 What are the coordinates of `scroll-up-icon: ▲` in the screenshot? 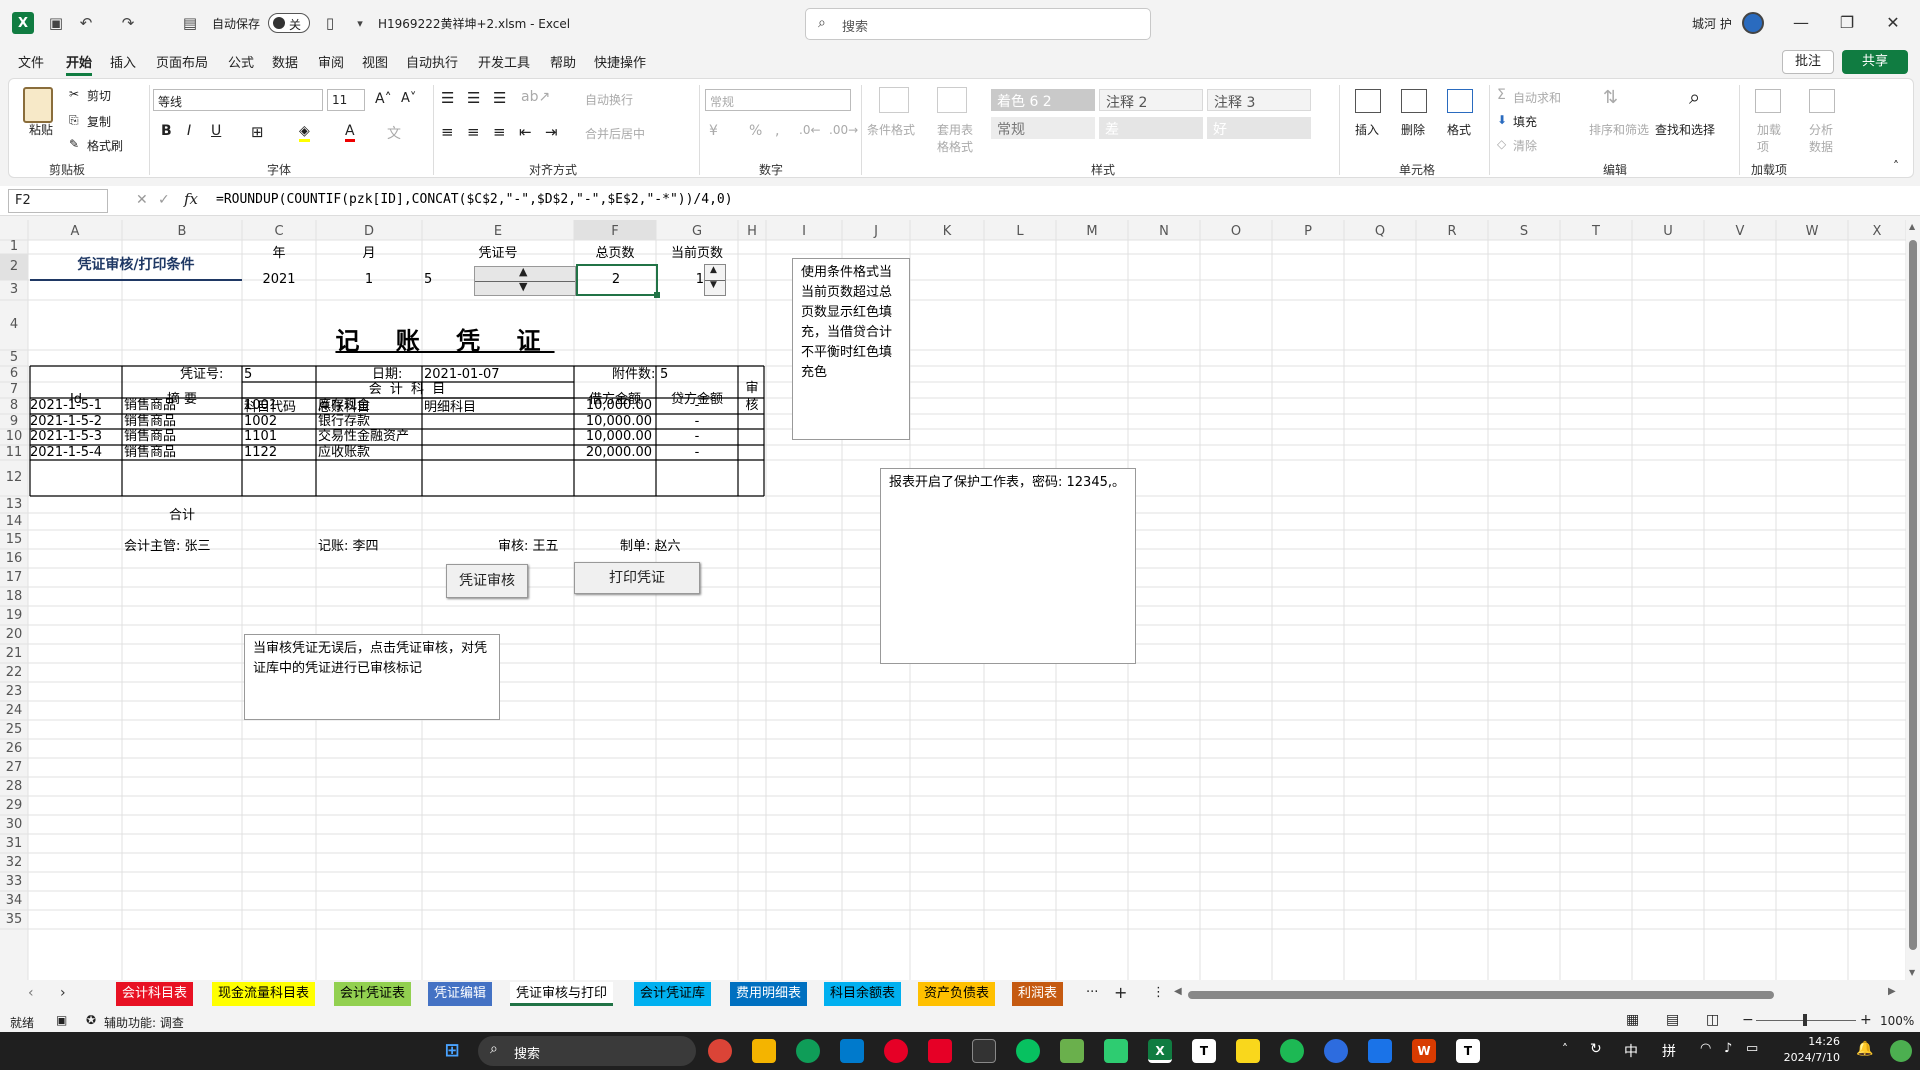 It's located at (1912, 226).